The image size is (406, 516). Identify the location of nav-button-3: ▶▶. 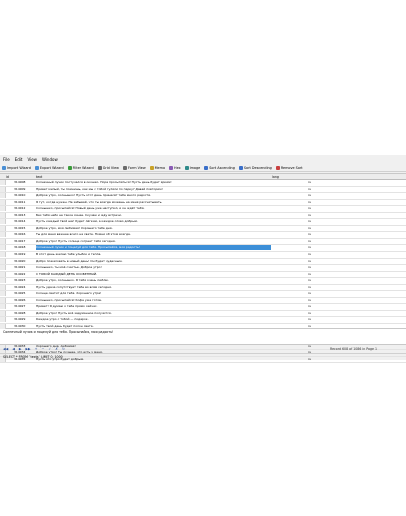
(27, 349).